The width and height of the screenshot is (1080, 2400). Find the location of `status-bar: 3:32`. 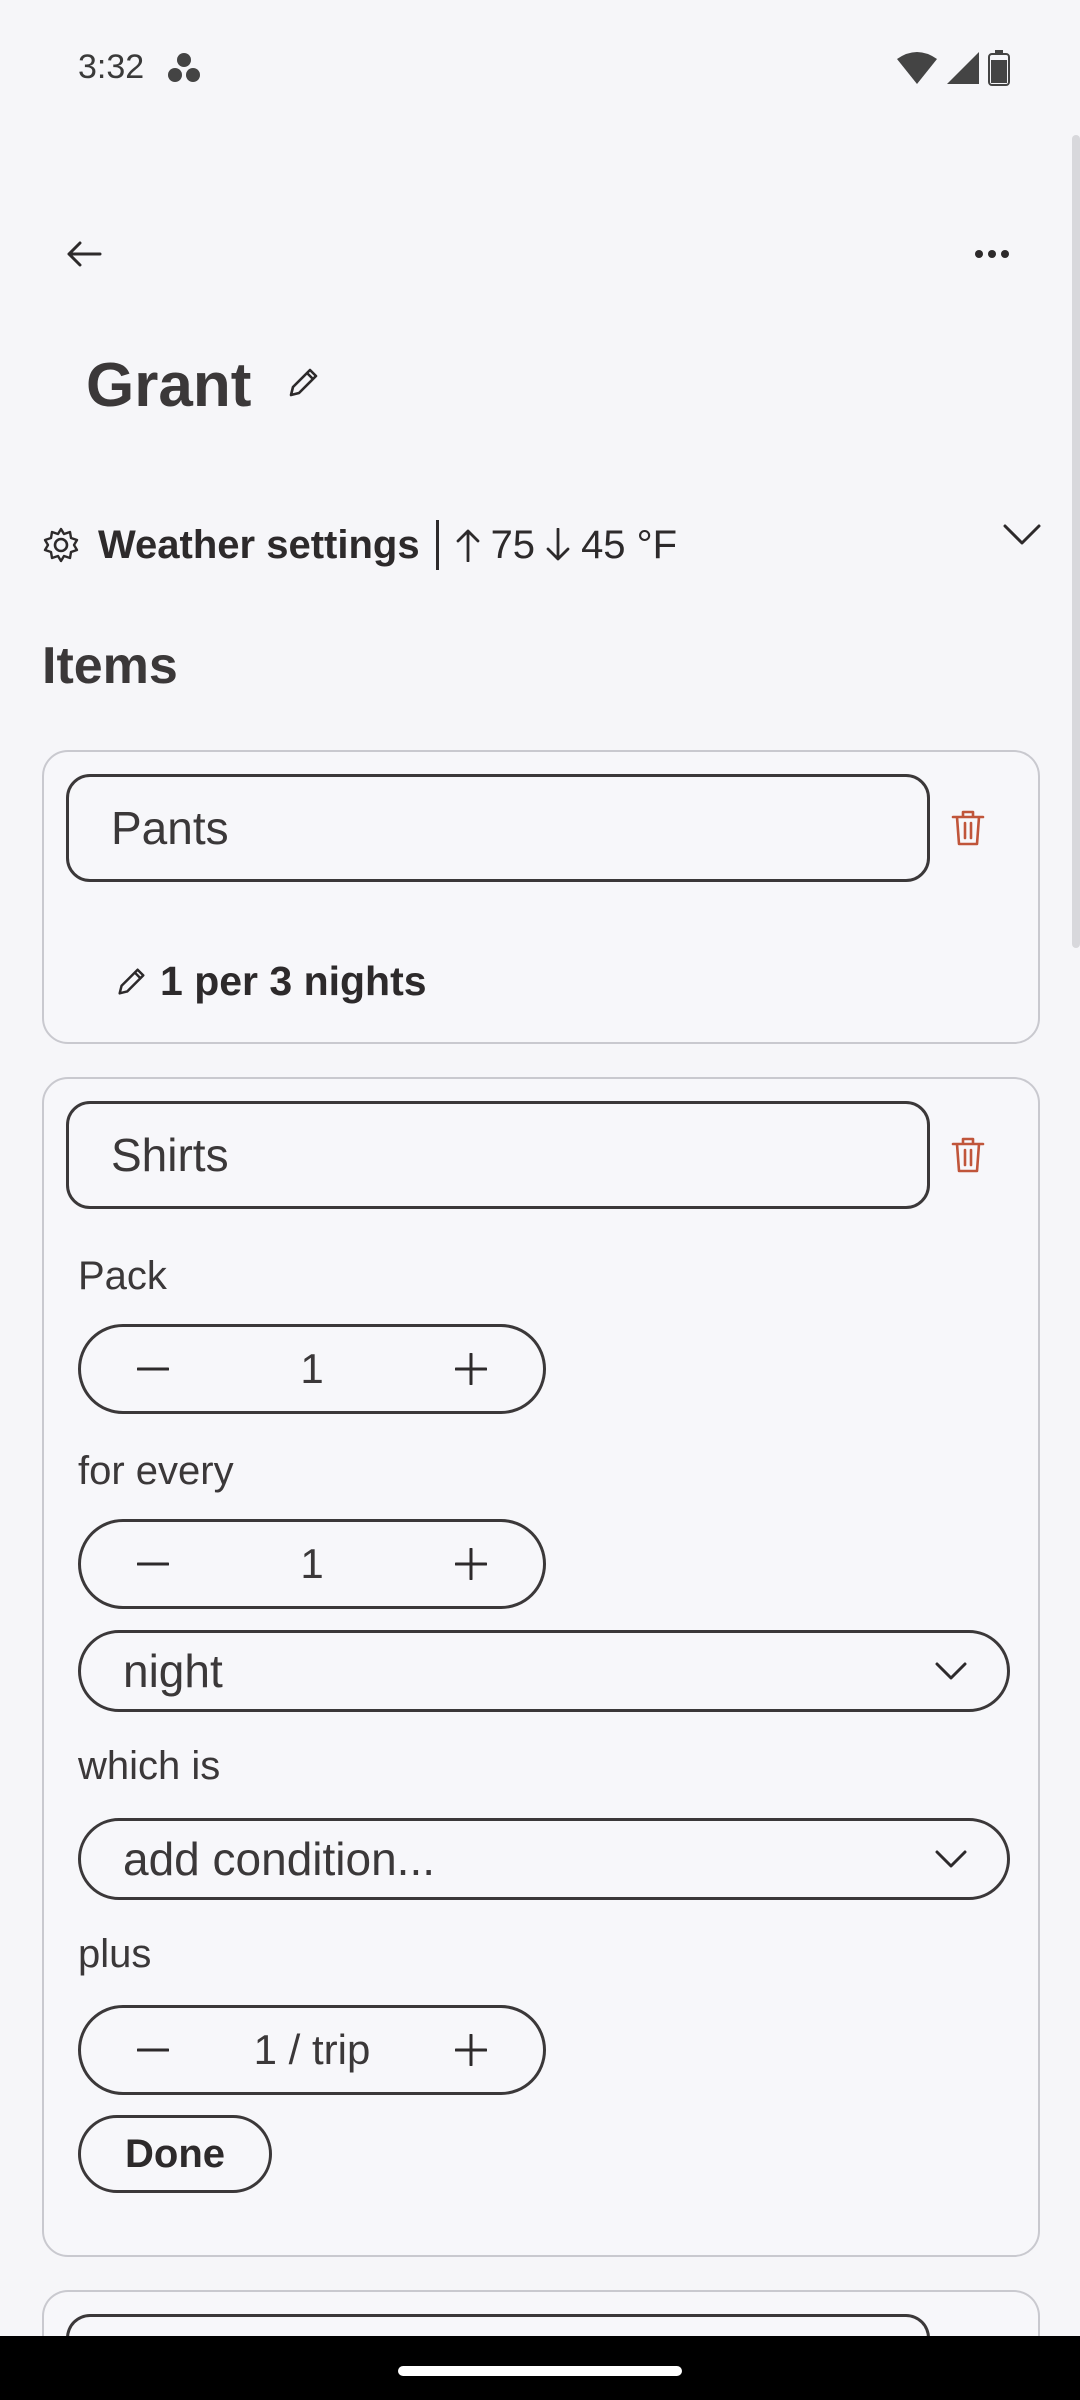

status-bar: 3:32 is located at coordinates (540, 67).